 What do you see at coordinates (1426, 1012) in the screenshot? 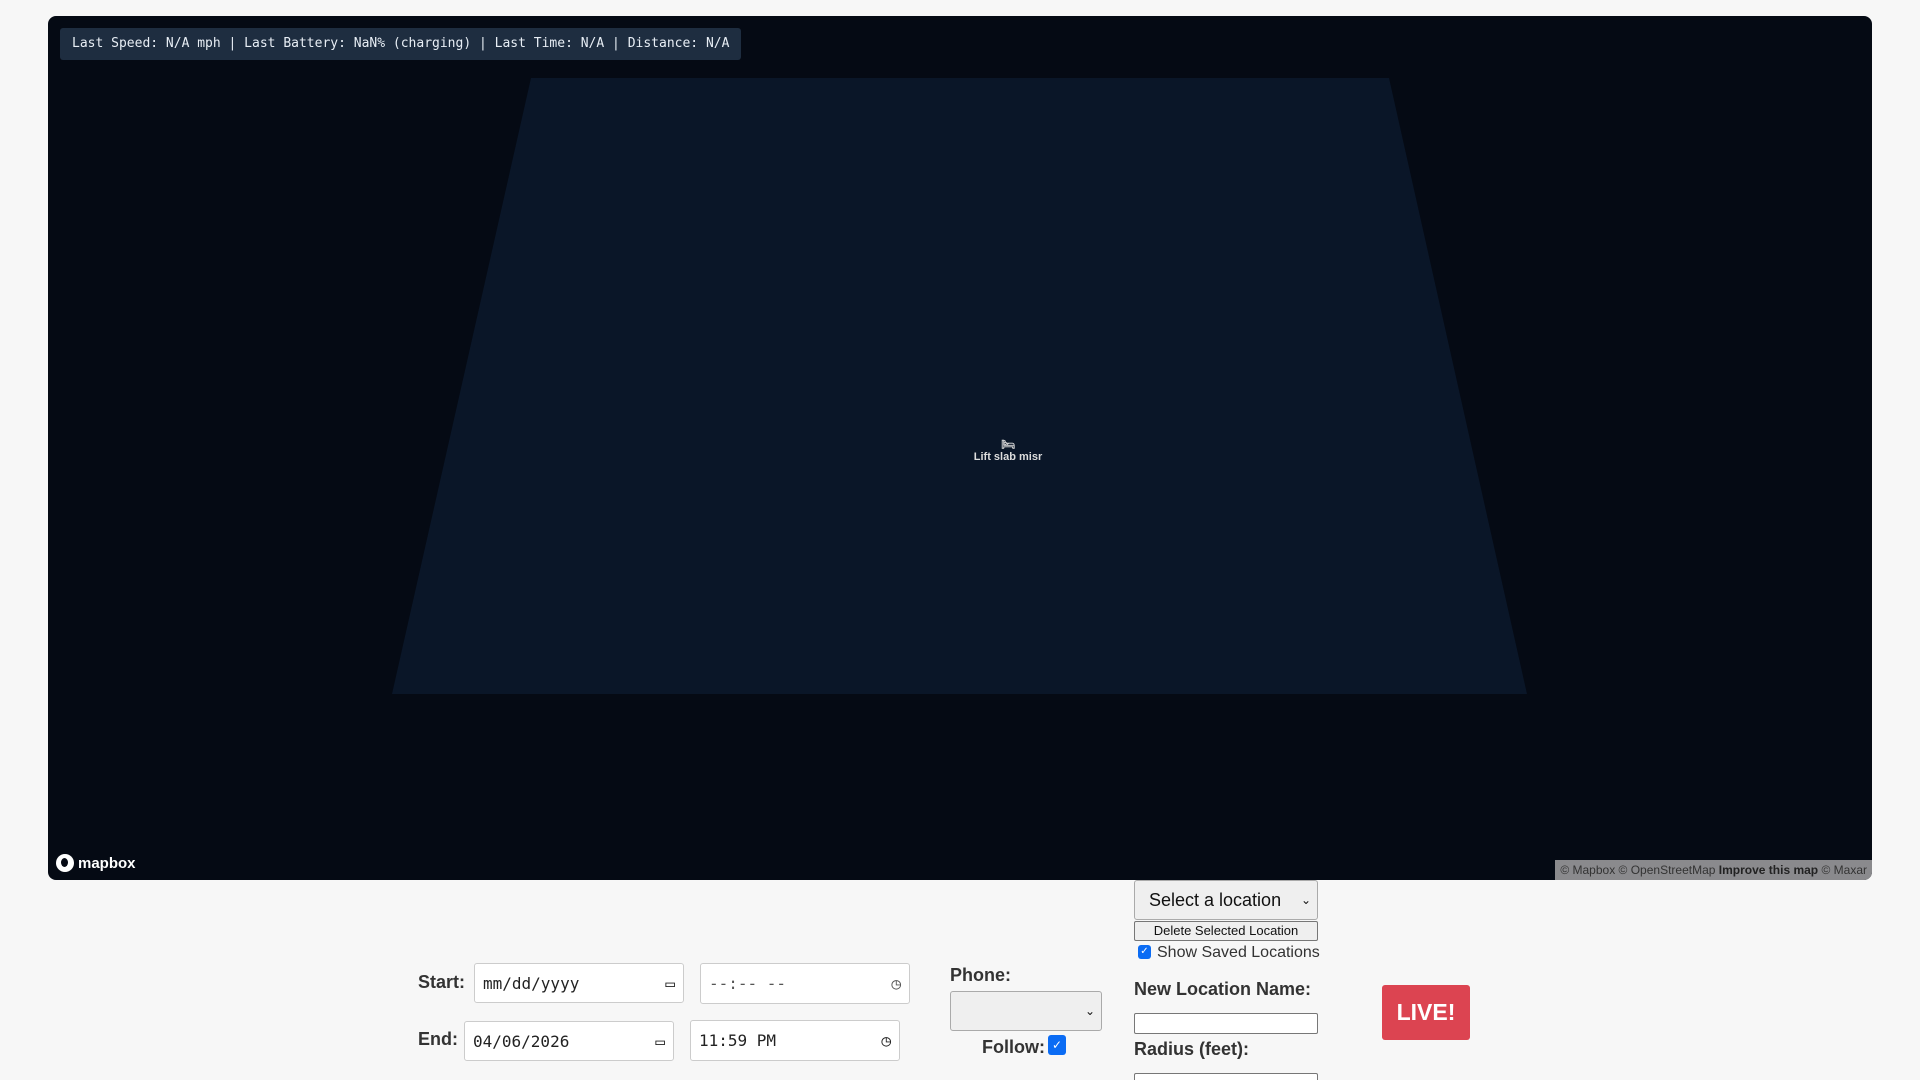
I see `live-button: LIVE!` at bounding box center [1426, 1012].